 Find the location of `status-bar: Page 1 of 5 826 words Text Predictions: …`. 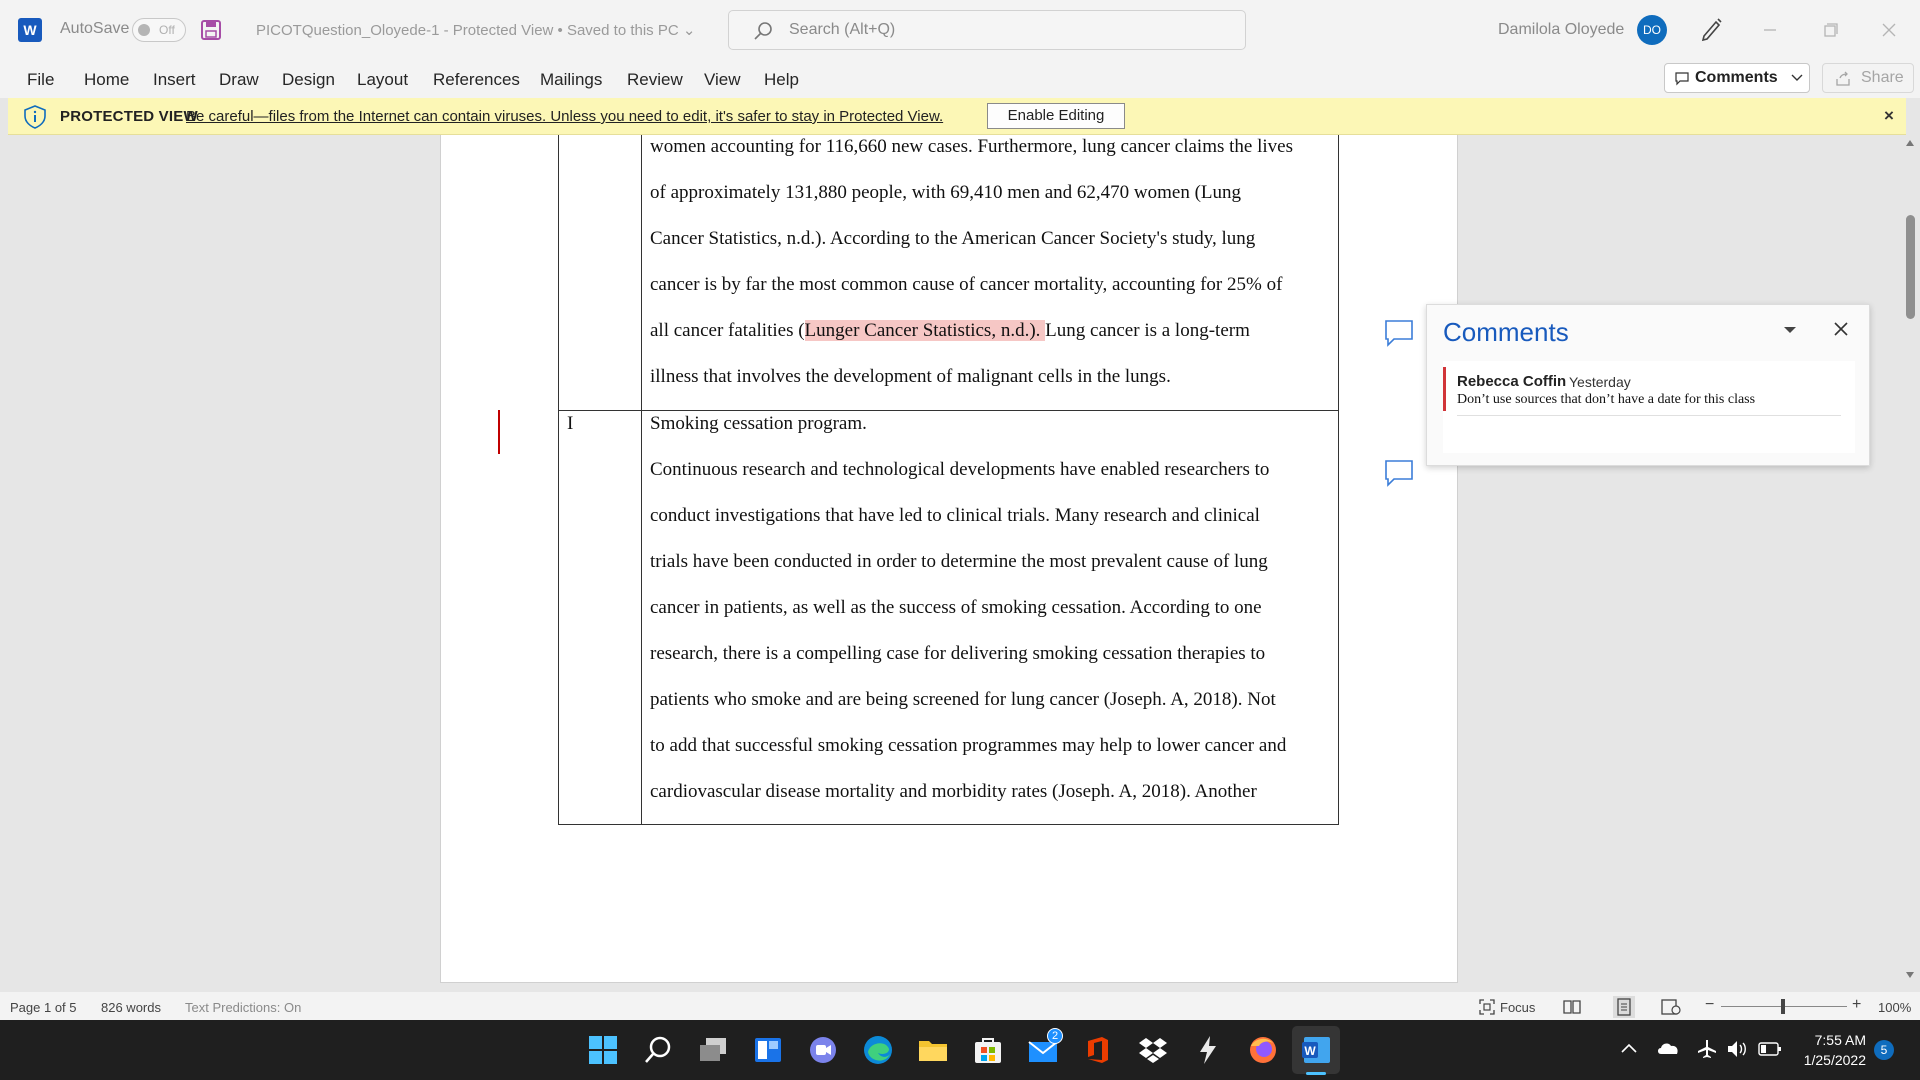

status-bar: Page 1 of 5 826 words Text Predictions: … is located at coordinates (960, 1007).